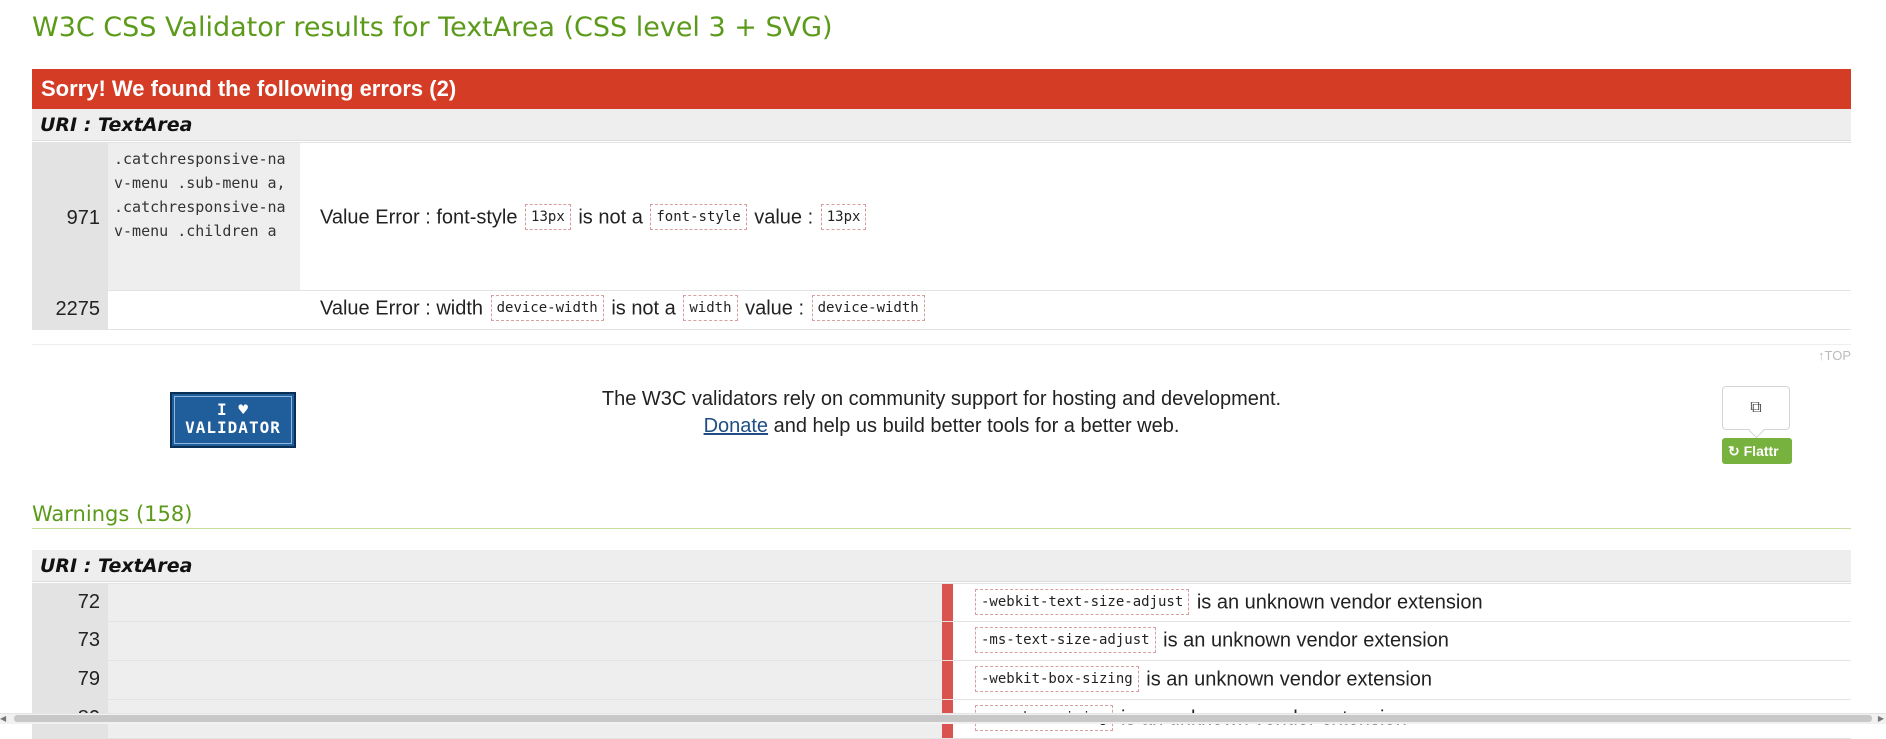 This screenshot has width=1886, height=739. What do you see at coordinates (1082, 602) in the screenshot?
I see `warning-token: -webkit-text-size-adjust` at bounding box center [1082, 602].